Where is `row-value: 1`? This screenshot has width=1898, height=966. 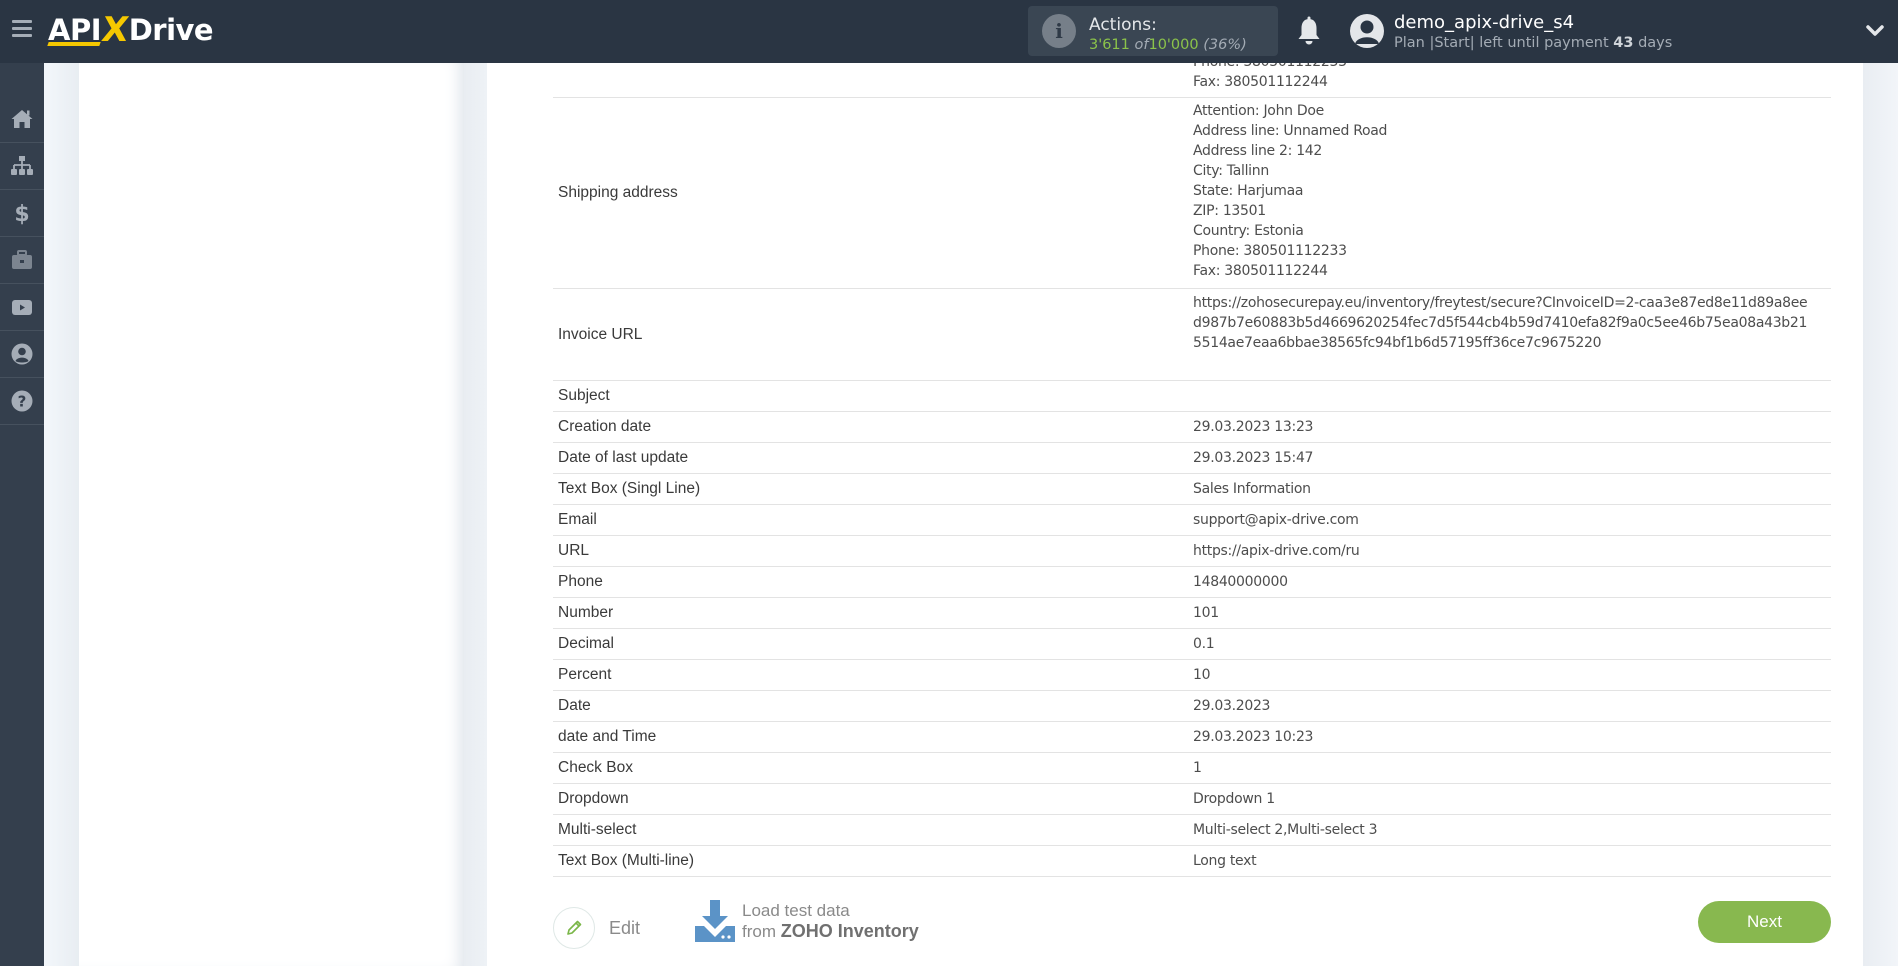
row-value: 1 is located at coordinates (1197, 768).